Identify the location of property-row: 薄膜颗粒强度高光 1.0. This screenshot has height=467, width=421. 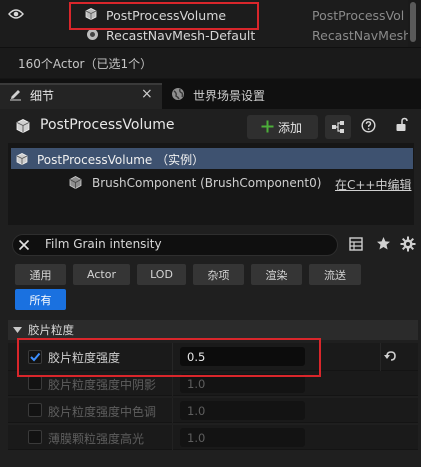
(213, 437).